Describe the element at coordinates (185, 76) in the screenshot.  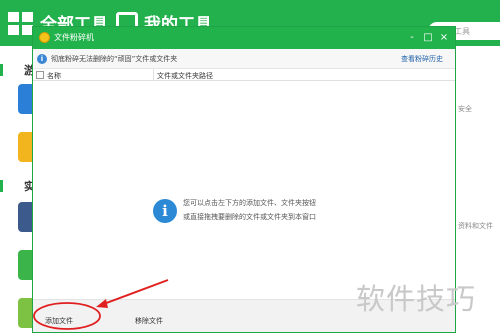
I see `column-header-path: 文件或文件夹路径` at that location.